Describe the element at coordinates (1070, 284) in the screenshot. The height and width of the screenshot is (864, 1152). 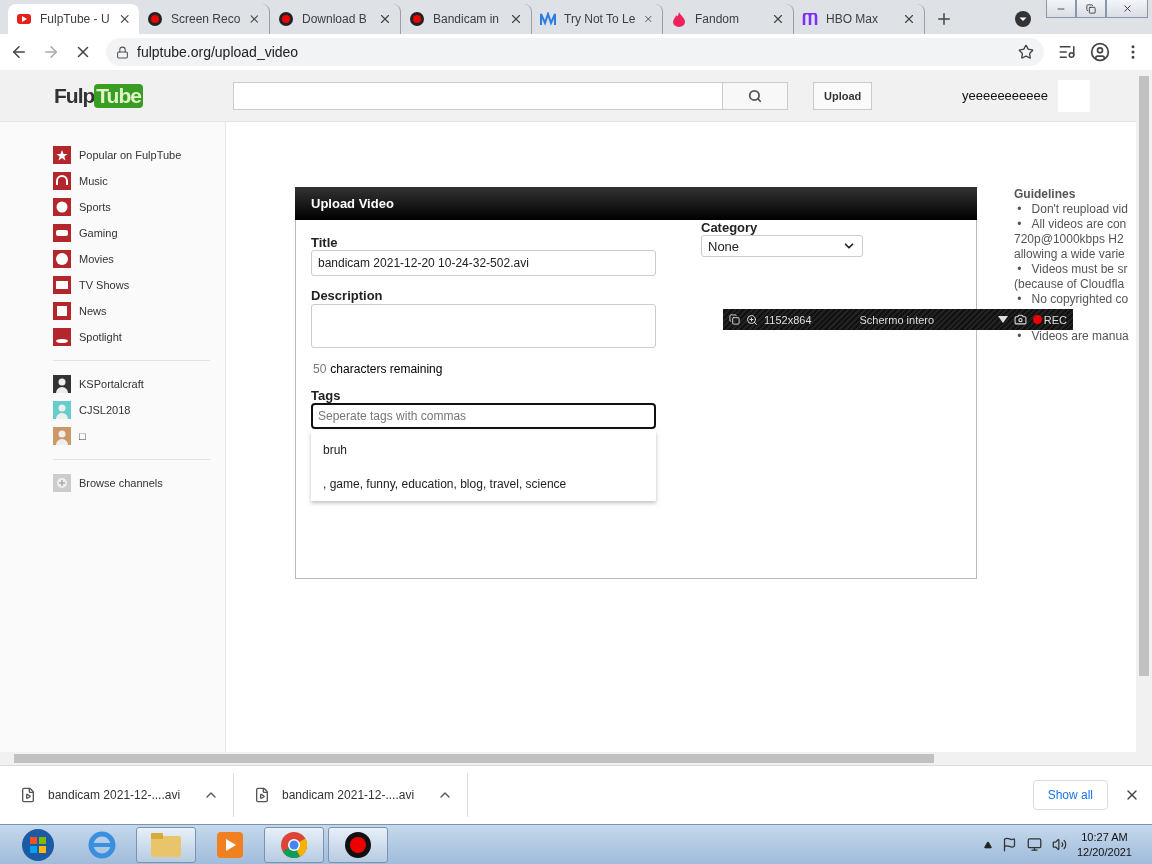
I see `guideline-text: (because of Cloudfla` at that location.